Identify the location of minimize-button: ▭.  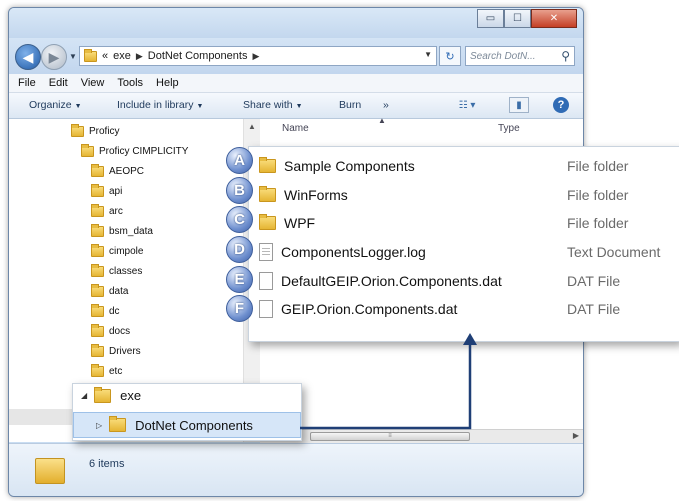
(490, 18).